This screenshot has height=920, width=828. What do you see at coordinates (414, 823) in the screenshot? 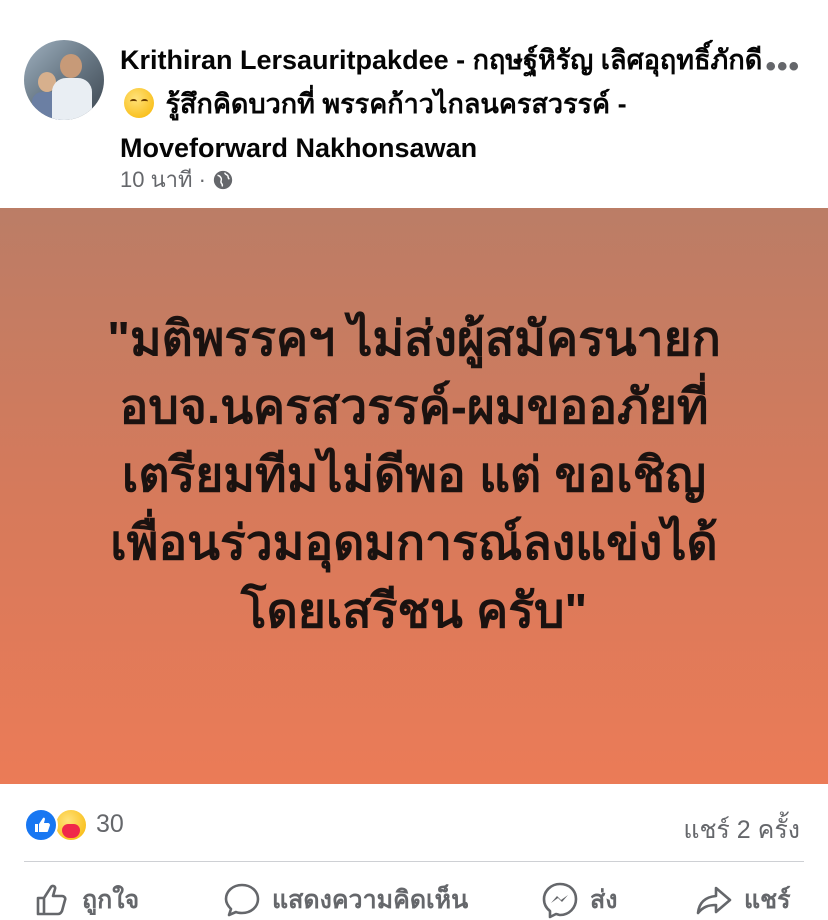
I see `reaction-bar: 30 แชร์ 2 ครั้ง` at bounding box center [414, 823].